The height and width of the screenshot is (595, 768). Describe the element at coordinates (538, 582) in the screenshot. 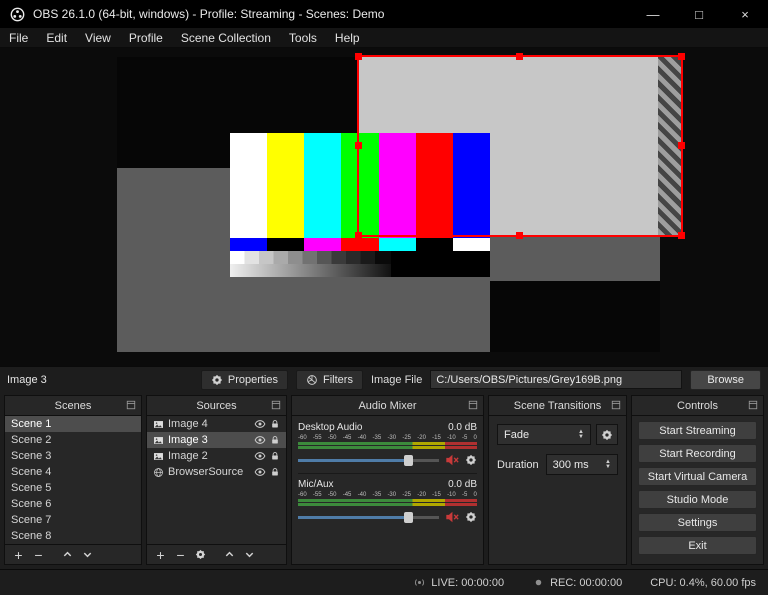

I see `rec-dot-icon` at that location.